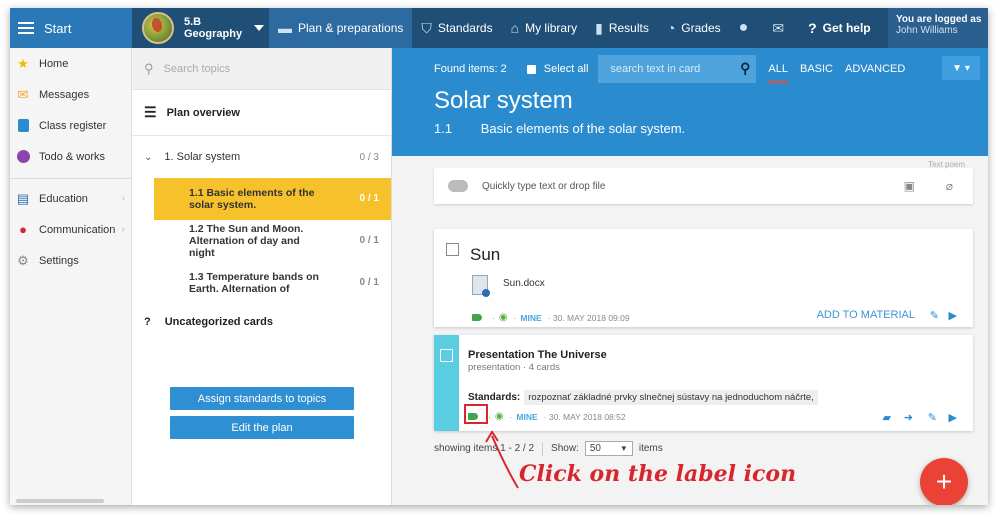 The width and height of the screenshot is (1000, 515). I want to click on topic-name: Basic elements of the solar system., so click(583, 128).